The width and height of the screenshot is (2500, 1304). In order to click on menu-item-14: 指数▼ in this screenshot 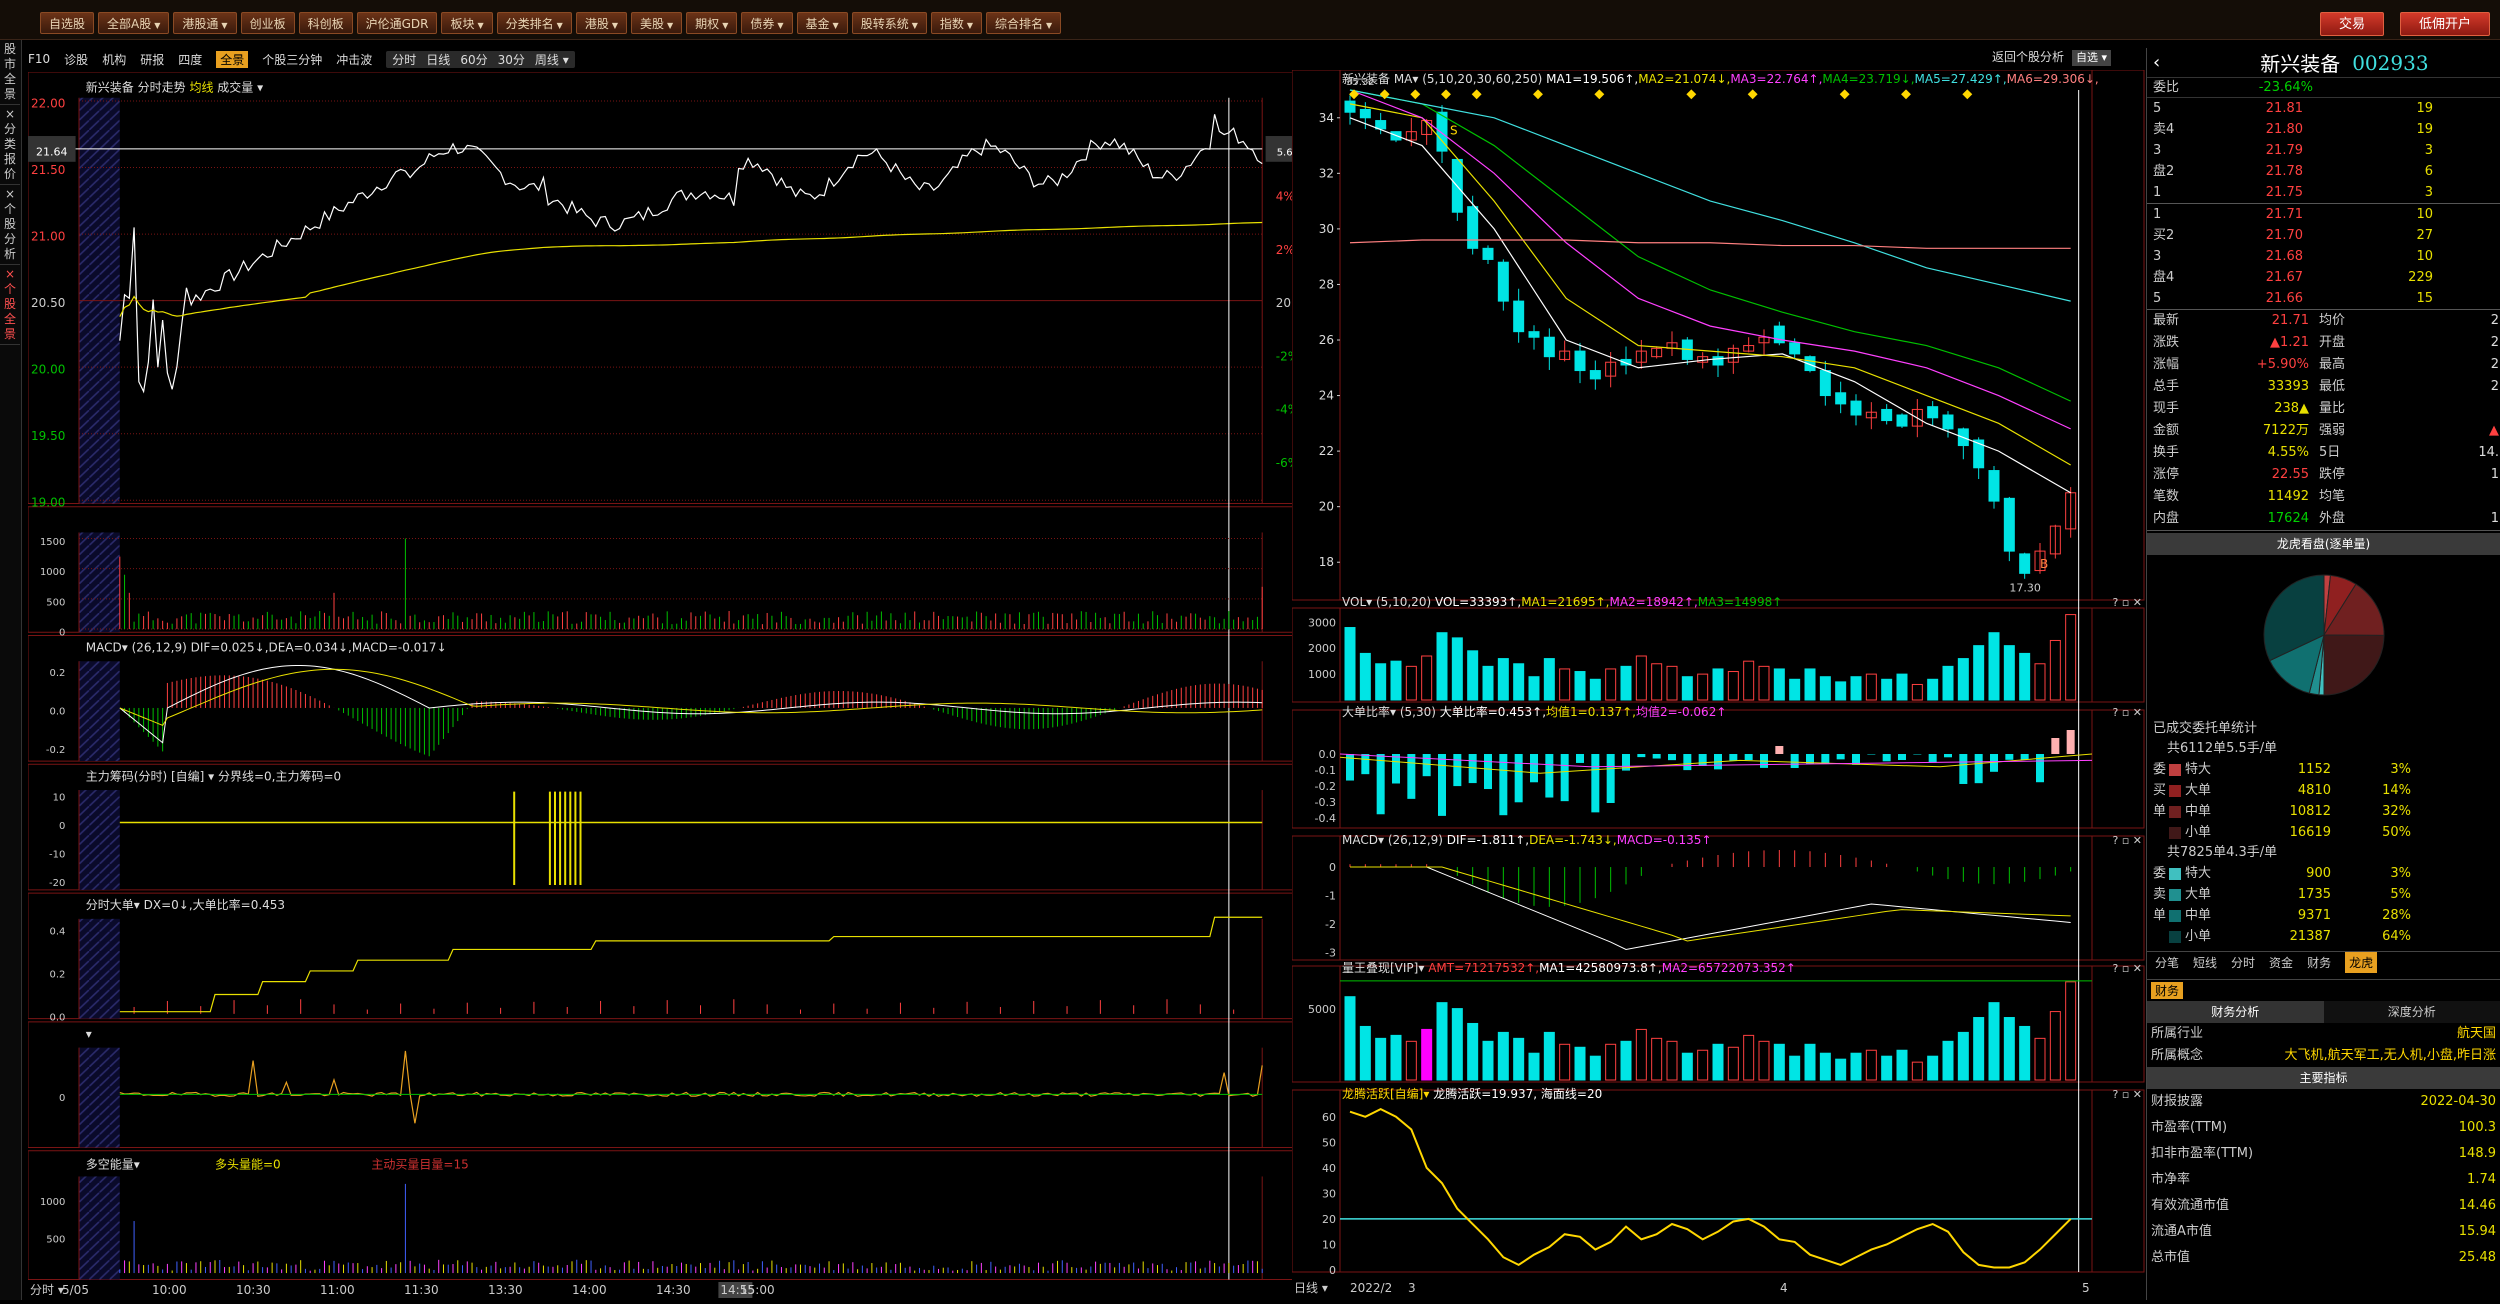, I will do `click(956, 23)`.